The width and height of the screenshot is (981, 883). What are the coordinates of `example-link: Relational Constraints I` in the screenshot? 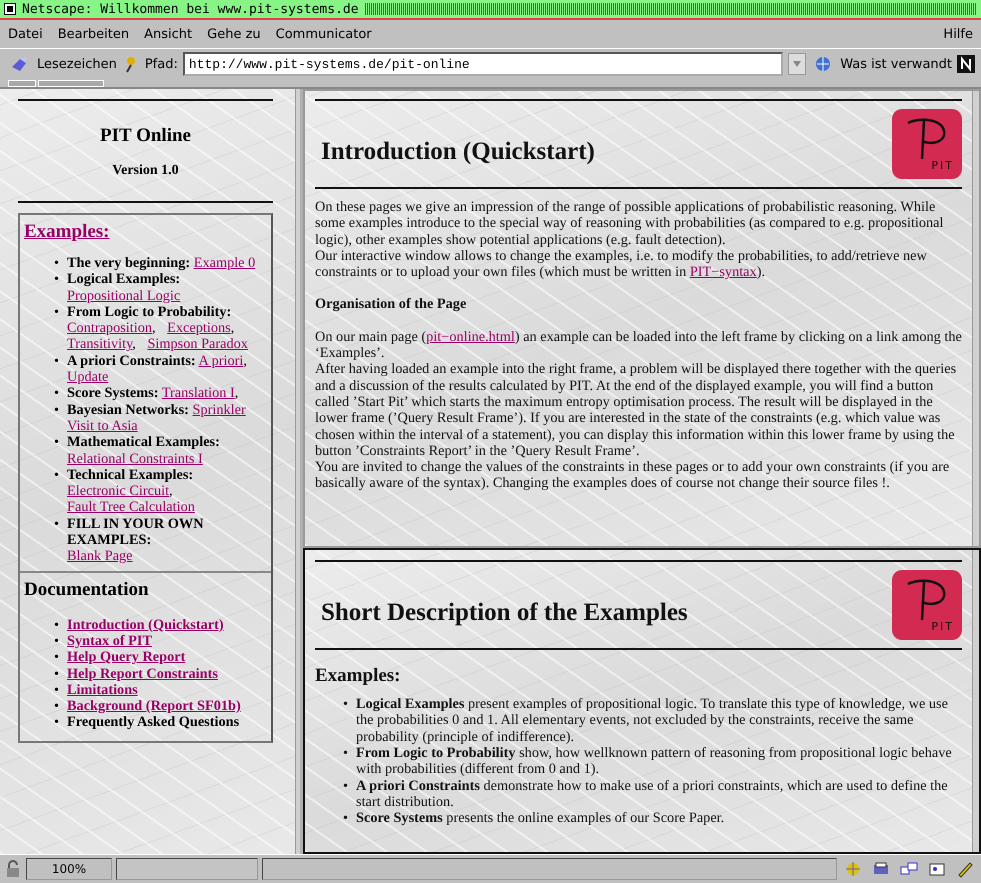 It's located at (135, 458).